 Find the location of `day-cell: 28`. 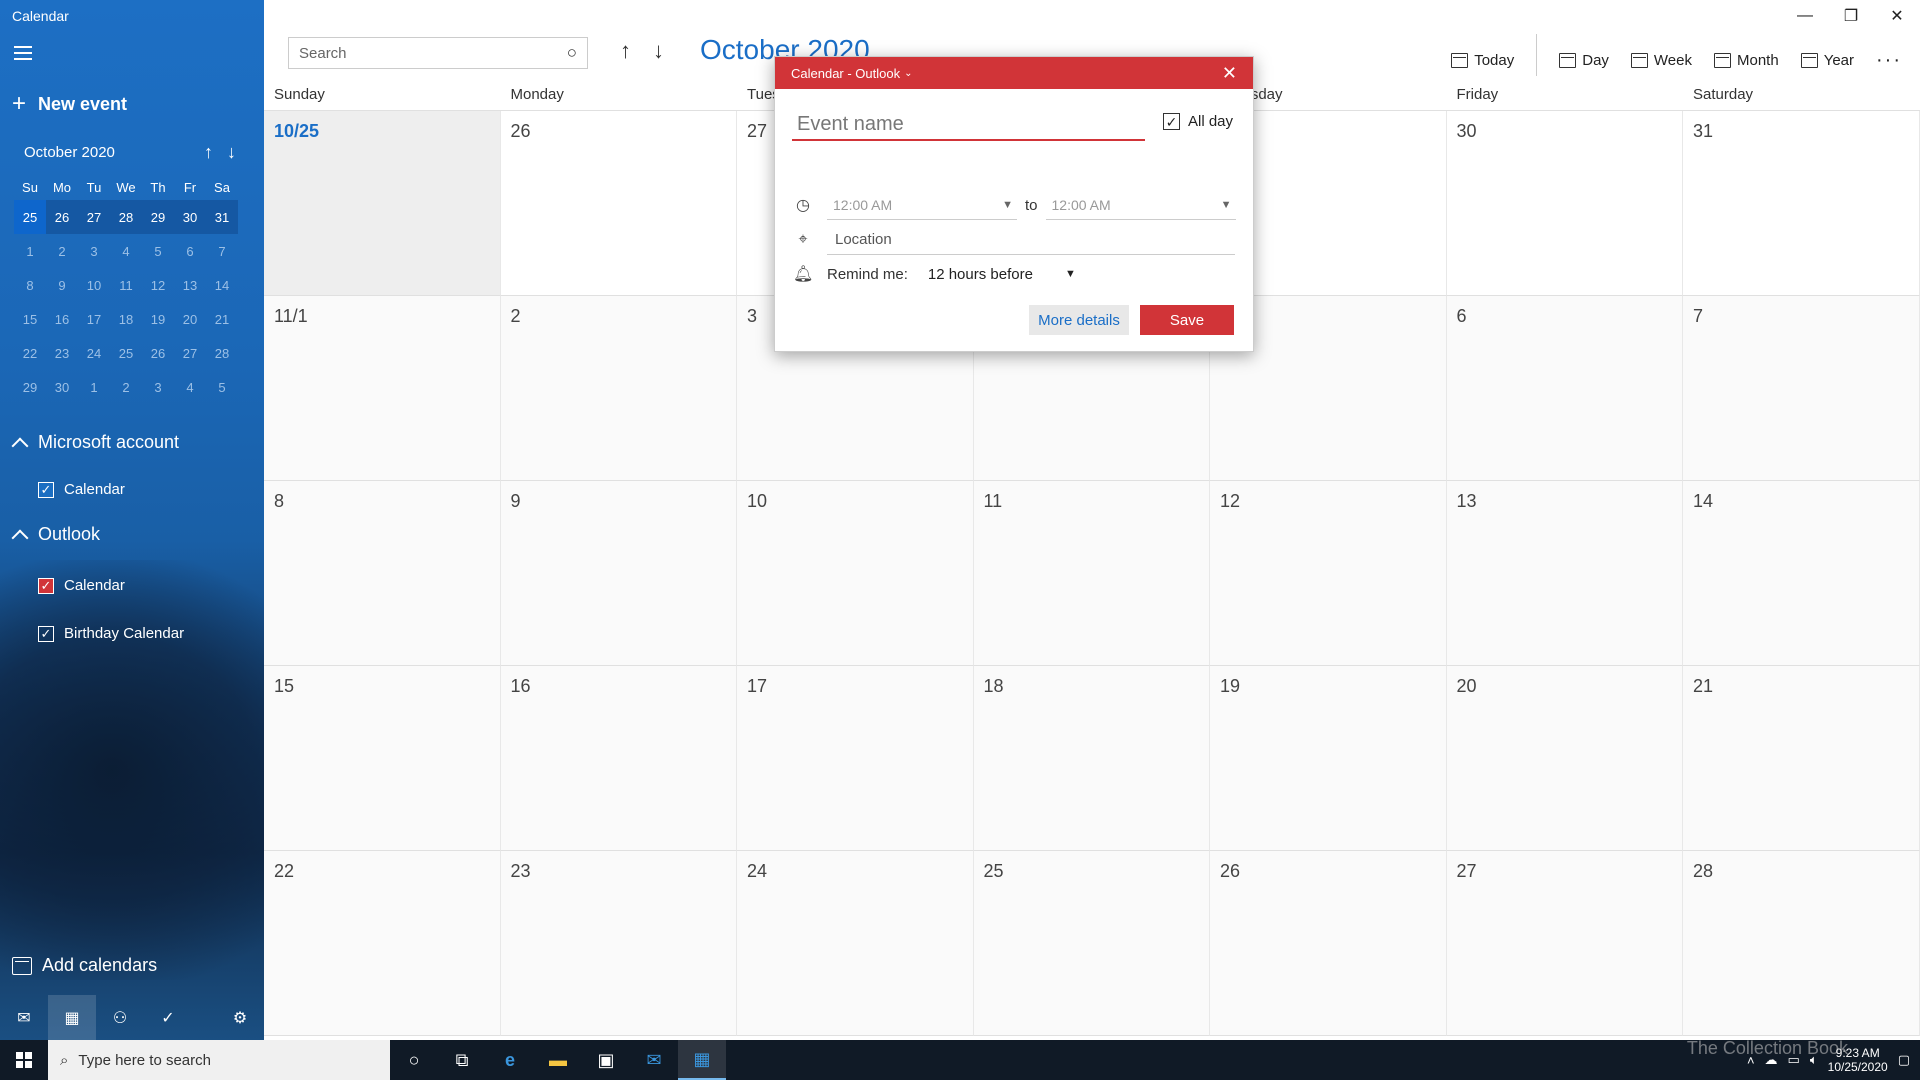

day-cell: 28 is located at coordinates (1801, 943).